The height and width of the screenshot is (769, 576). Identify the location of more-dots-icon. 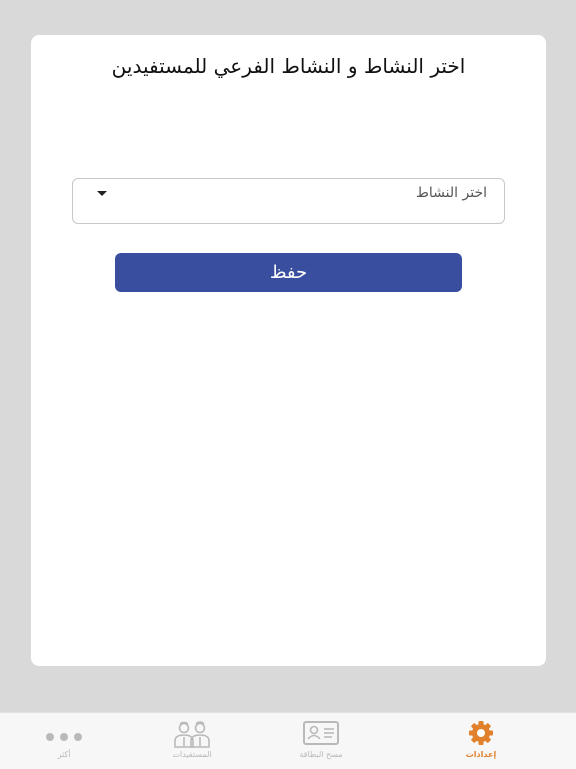
(64, 736).